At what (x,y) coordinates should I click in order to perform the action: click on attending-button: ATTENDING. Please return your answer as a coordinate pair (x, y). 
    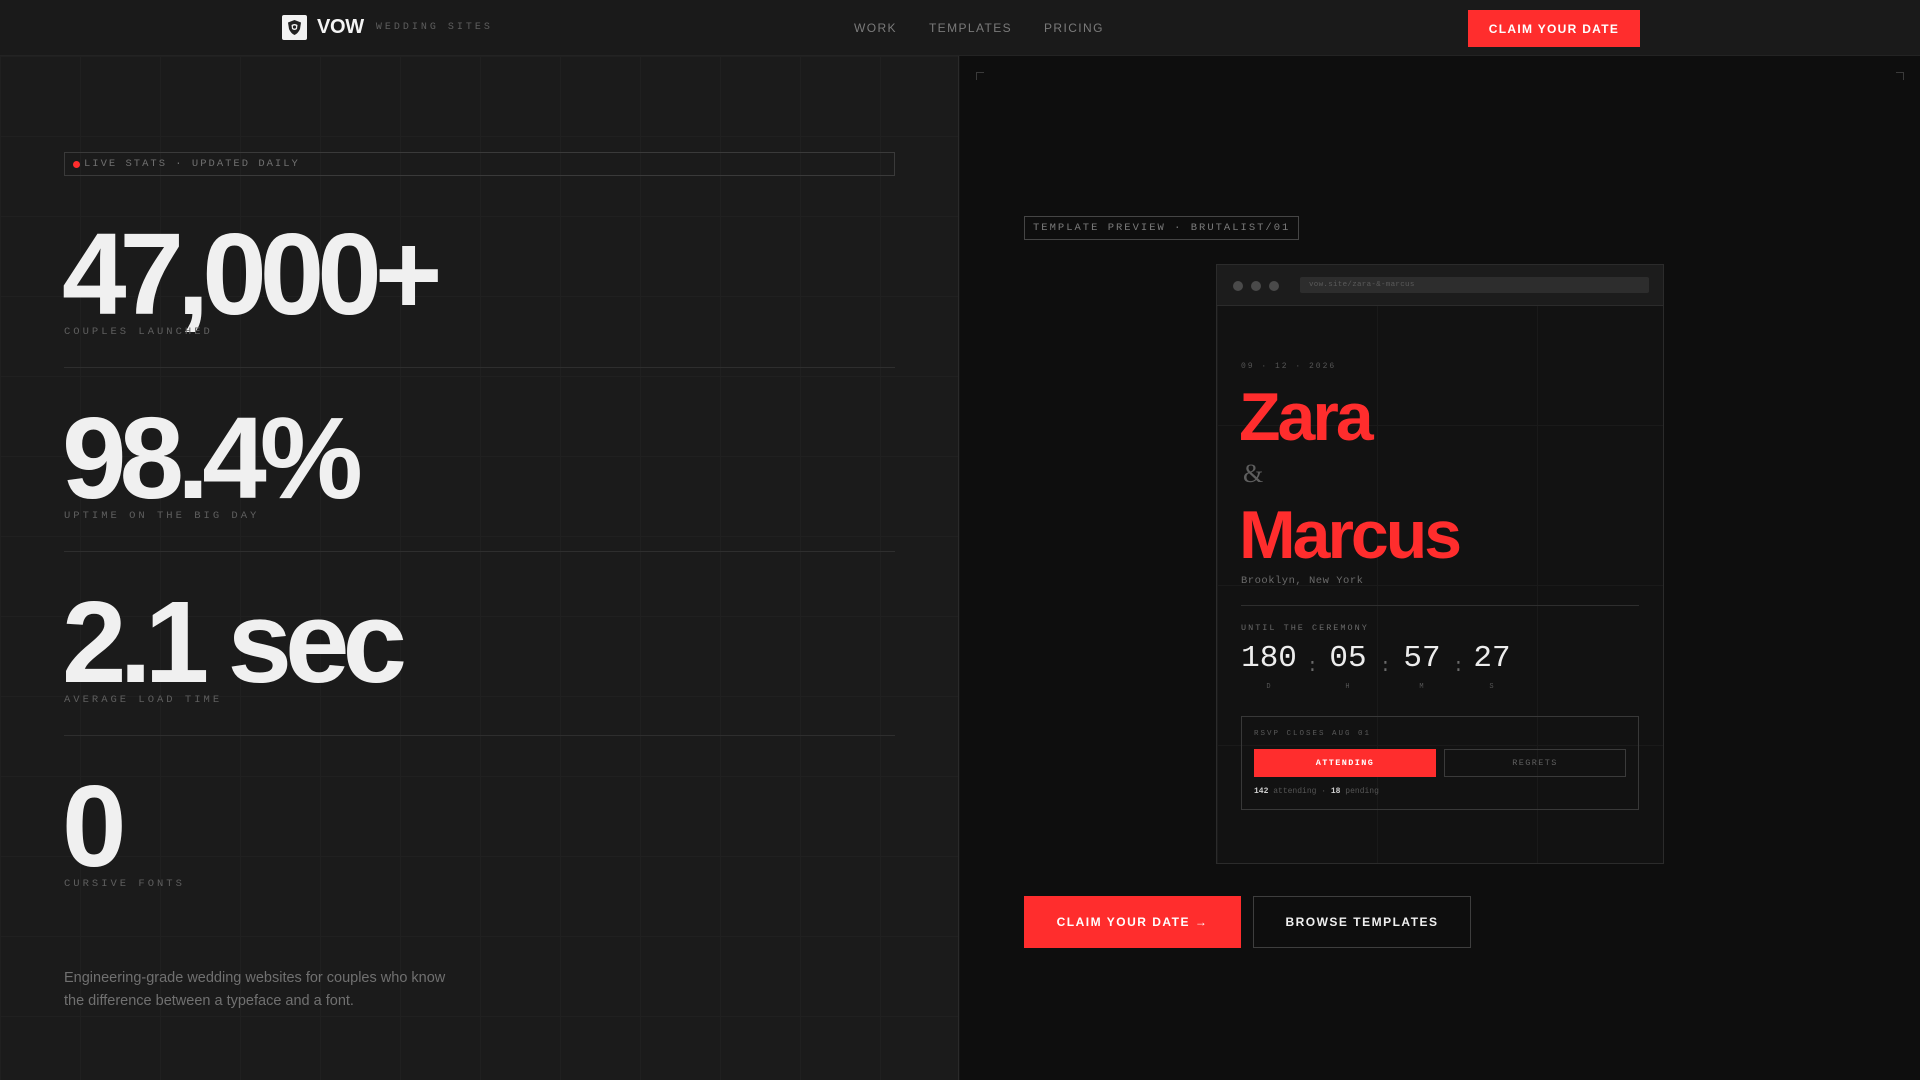
    Looking at the image, I should click on (1345, 763).